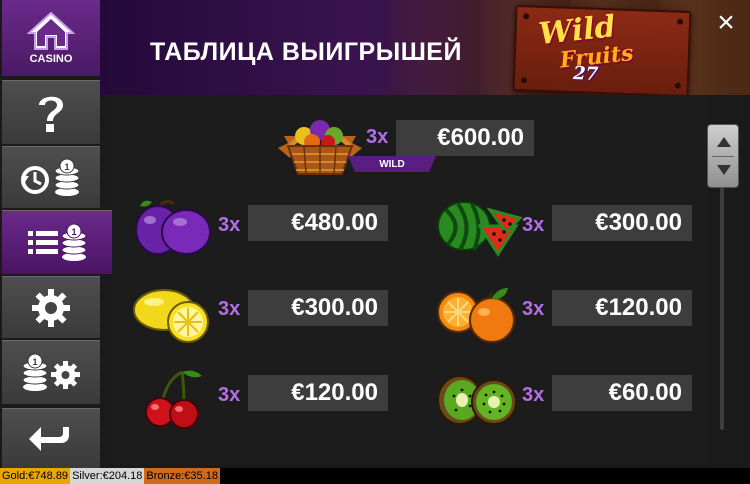  I want to click on casino-label: CASINO, so click(51, 59).